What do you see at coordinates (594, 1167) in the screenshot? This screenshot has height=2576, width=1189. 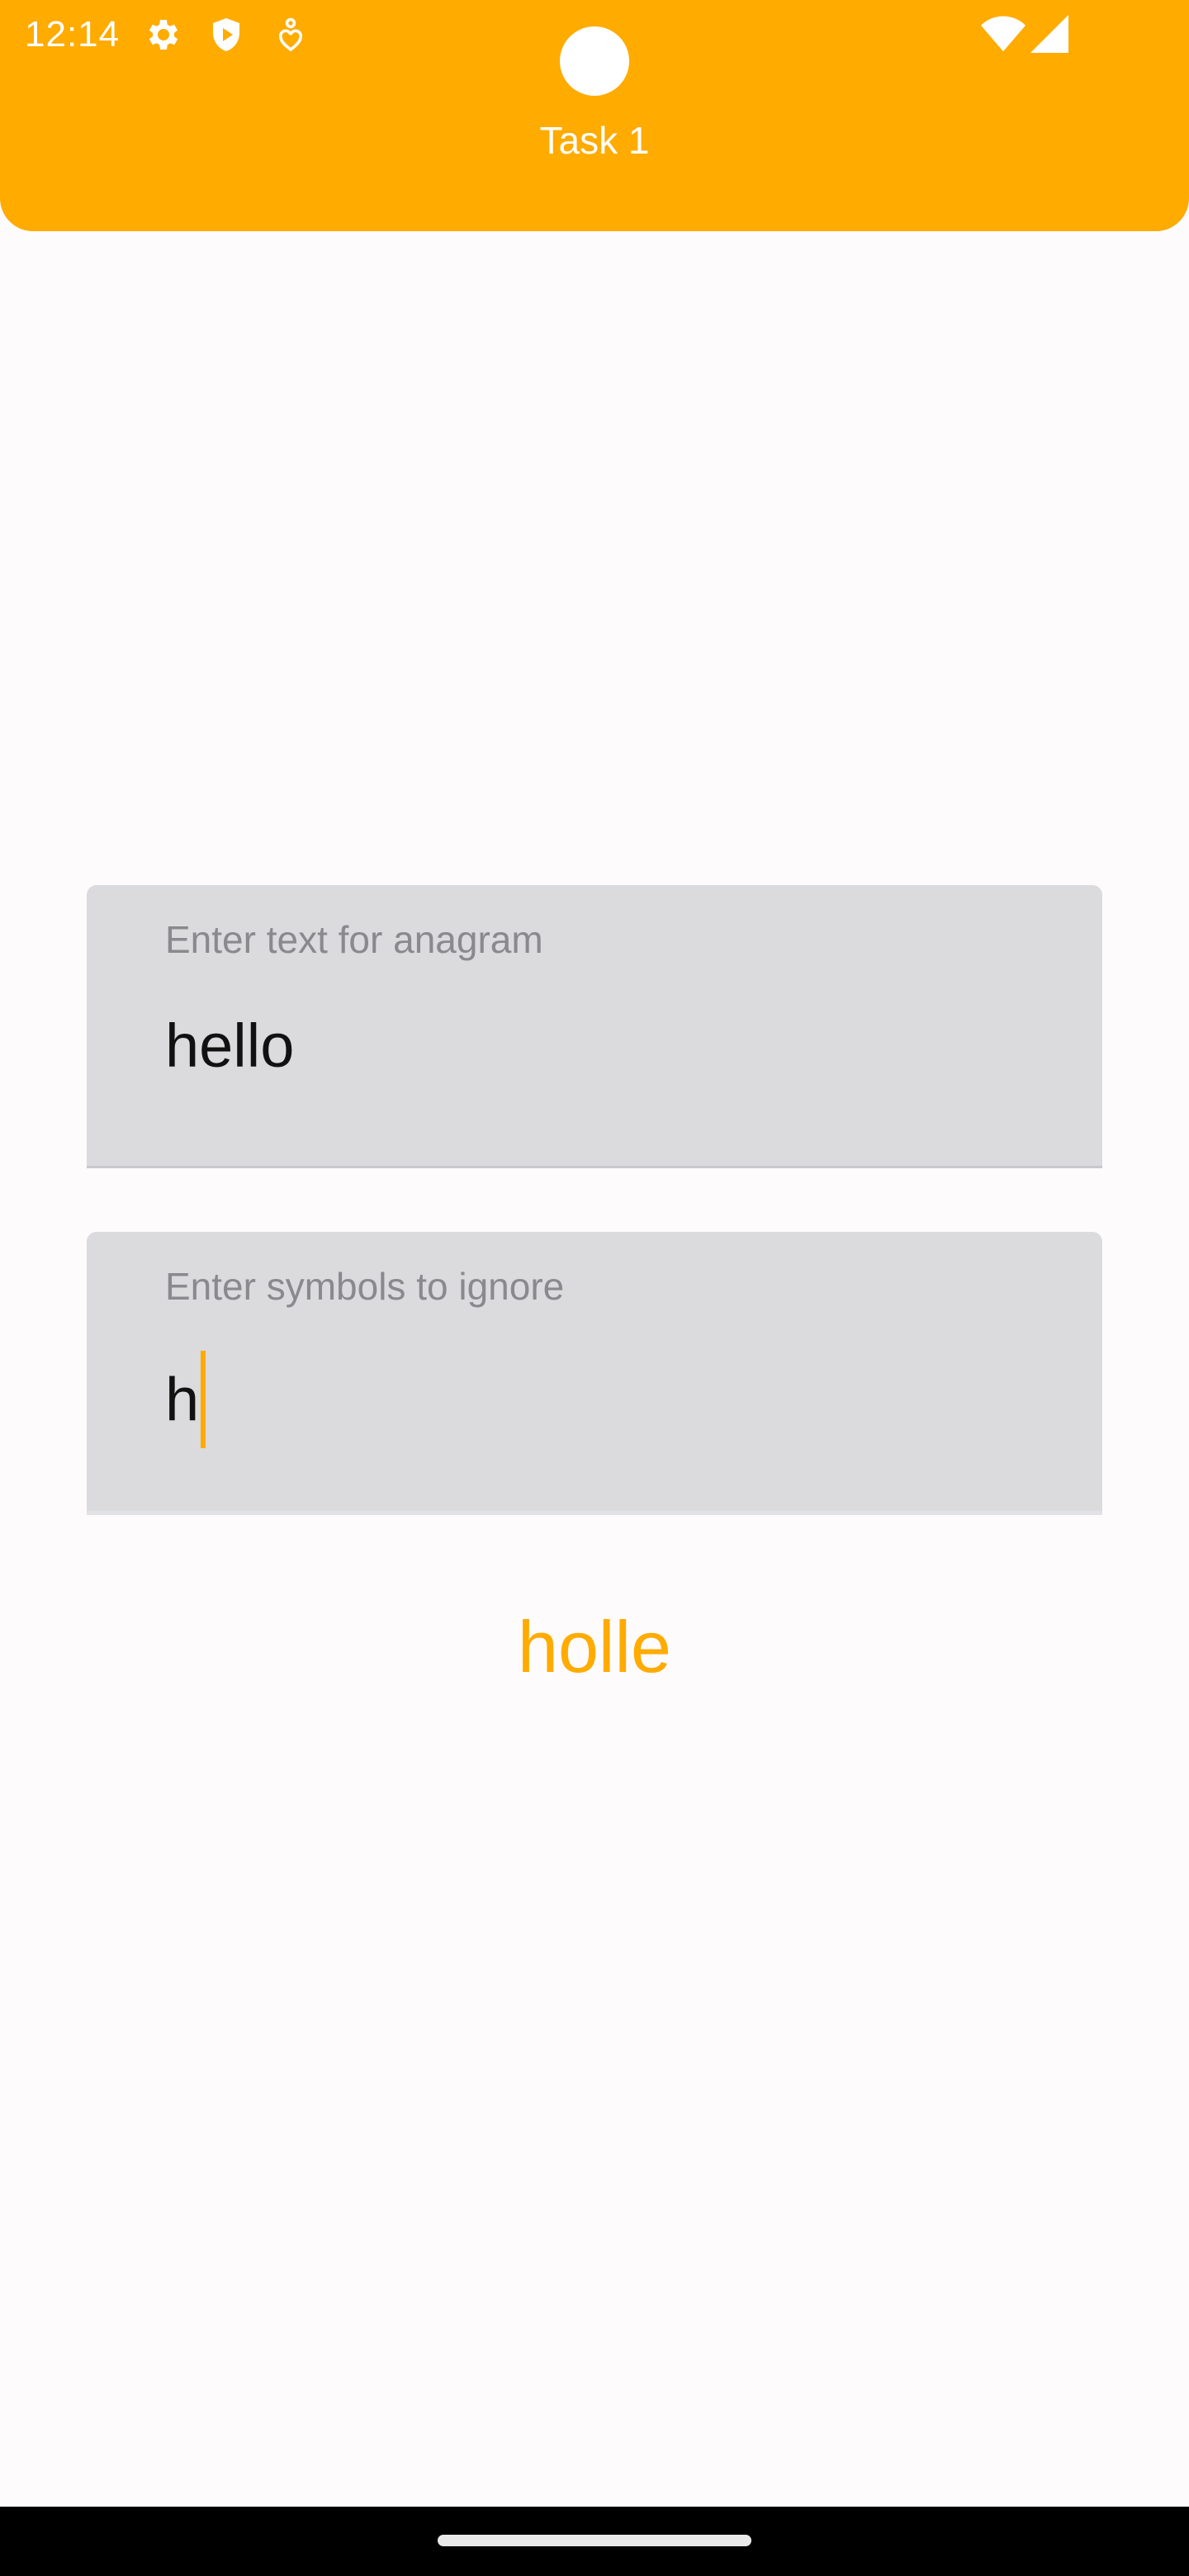 I see `anagram-text-underline` at bounding box center [594, 1167].